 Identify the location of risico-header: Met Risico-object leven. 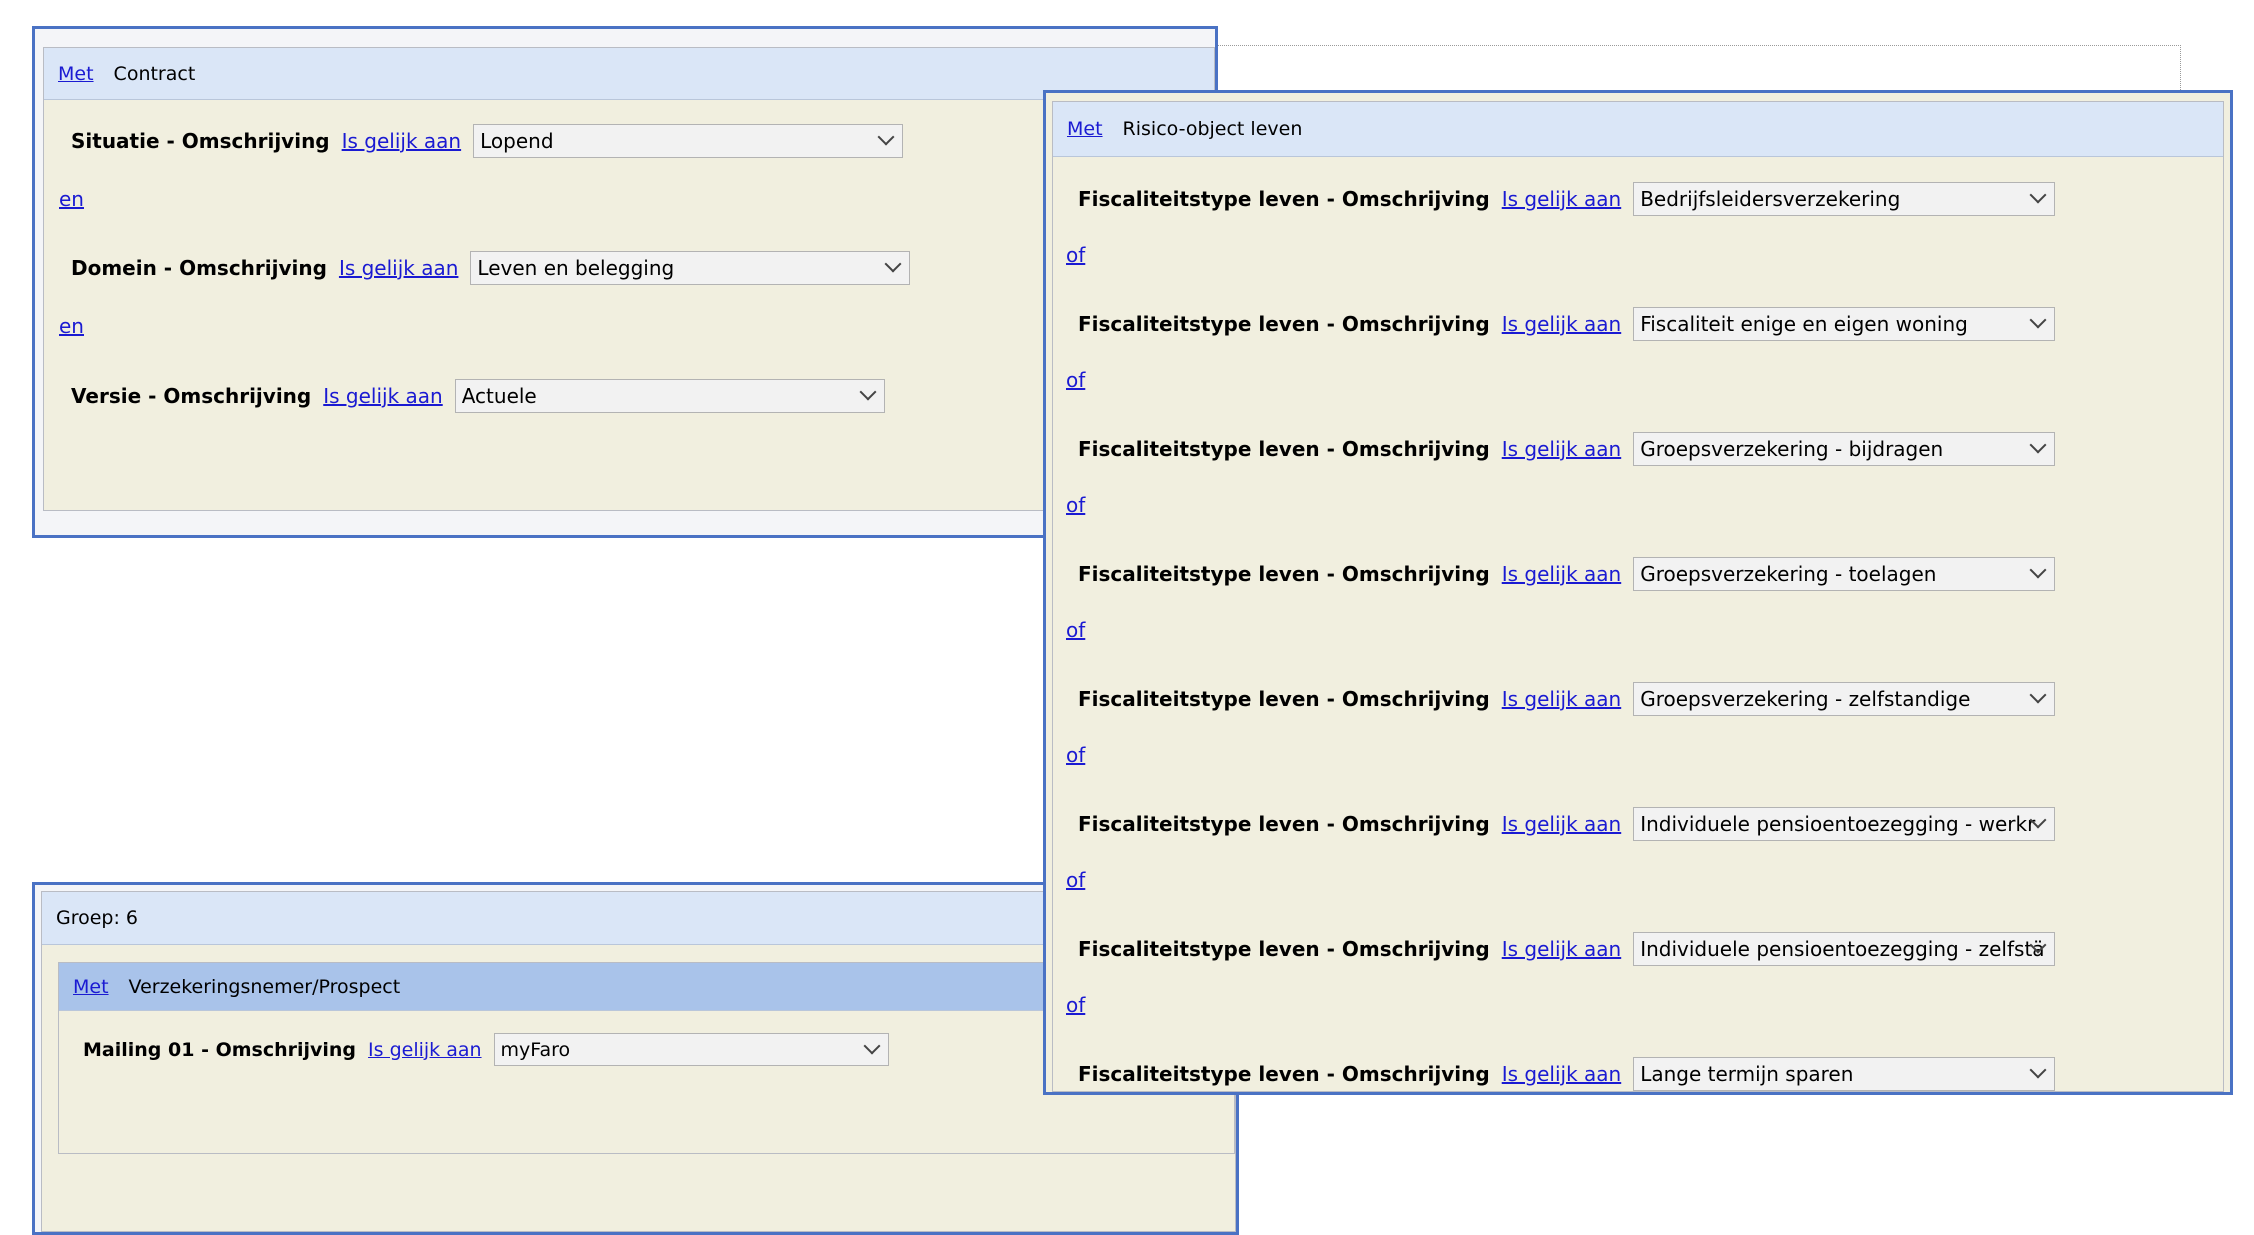
(1638, 129).